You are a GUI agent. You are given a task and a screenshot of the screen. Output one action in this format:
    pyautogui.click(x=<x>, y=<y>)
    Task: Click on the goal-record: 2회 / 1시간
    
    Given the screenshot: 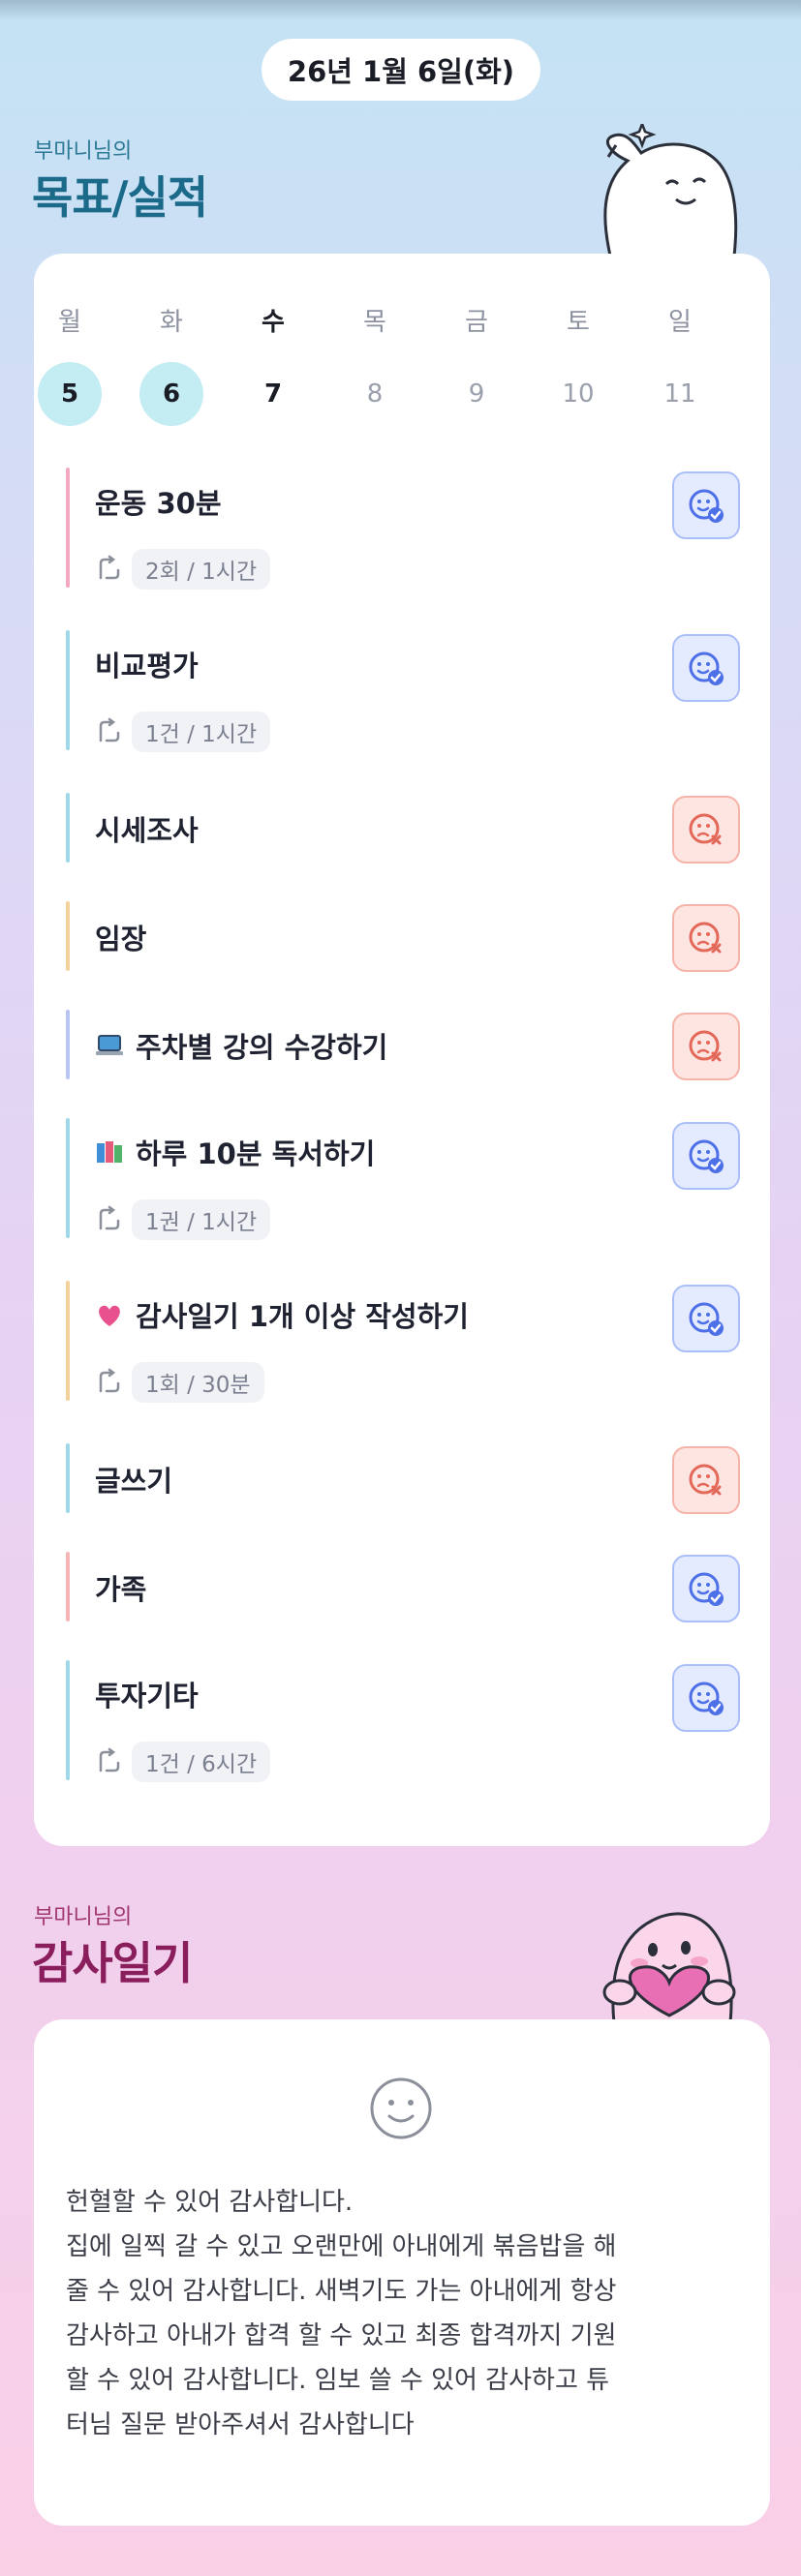 What is the action you would take?
    pyautogui.click(x=183, y=569)
    